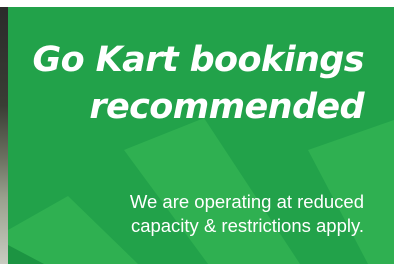 This screenshot has height=264, width=394. What do you see at coordinates (197, 3) in the screenshot?
I see `top-border` at bounding box center [197, 3].